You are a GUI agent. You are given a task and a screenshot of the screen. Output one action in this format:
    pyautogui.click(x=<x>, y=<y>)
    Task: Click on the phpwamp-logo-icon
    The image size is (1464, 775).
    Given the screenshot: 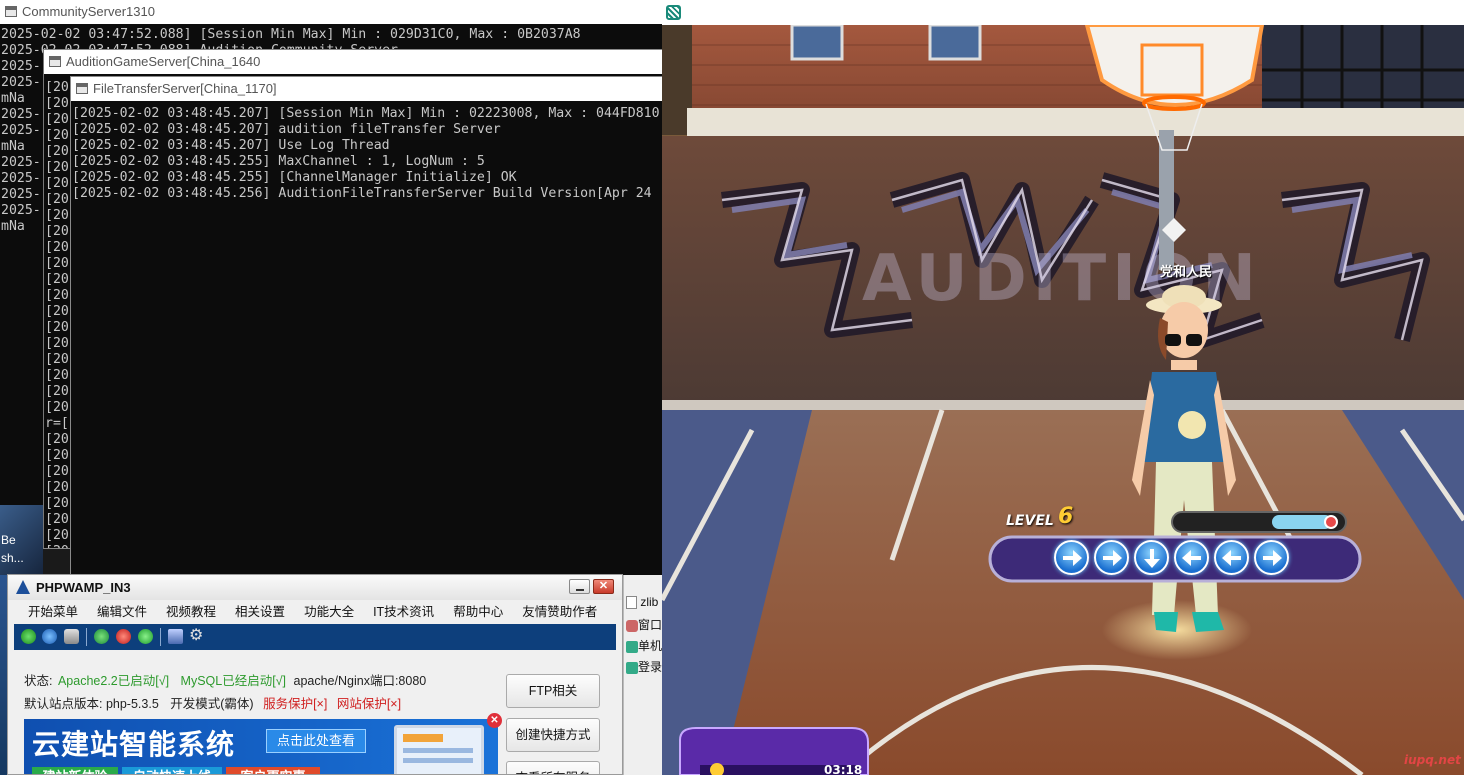 What is the action you would take?
    pyautogui.click(x=23, y=587)
    